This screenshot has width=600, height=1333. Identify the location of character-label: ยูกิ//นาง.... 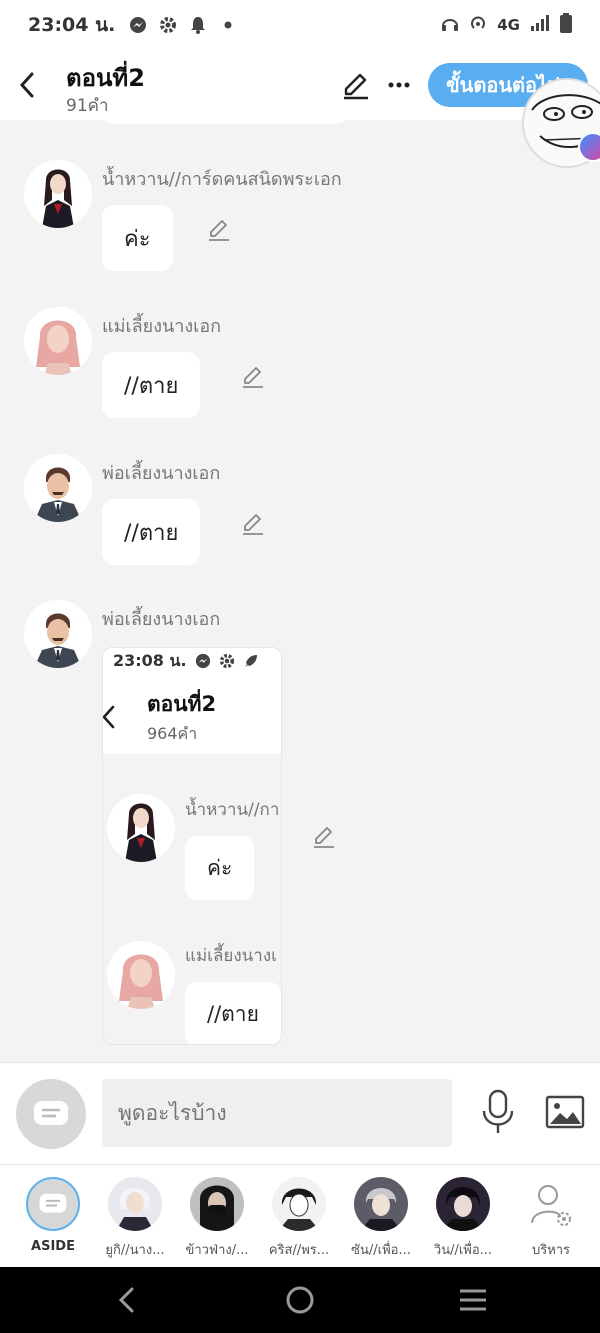
(135, 1250).